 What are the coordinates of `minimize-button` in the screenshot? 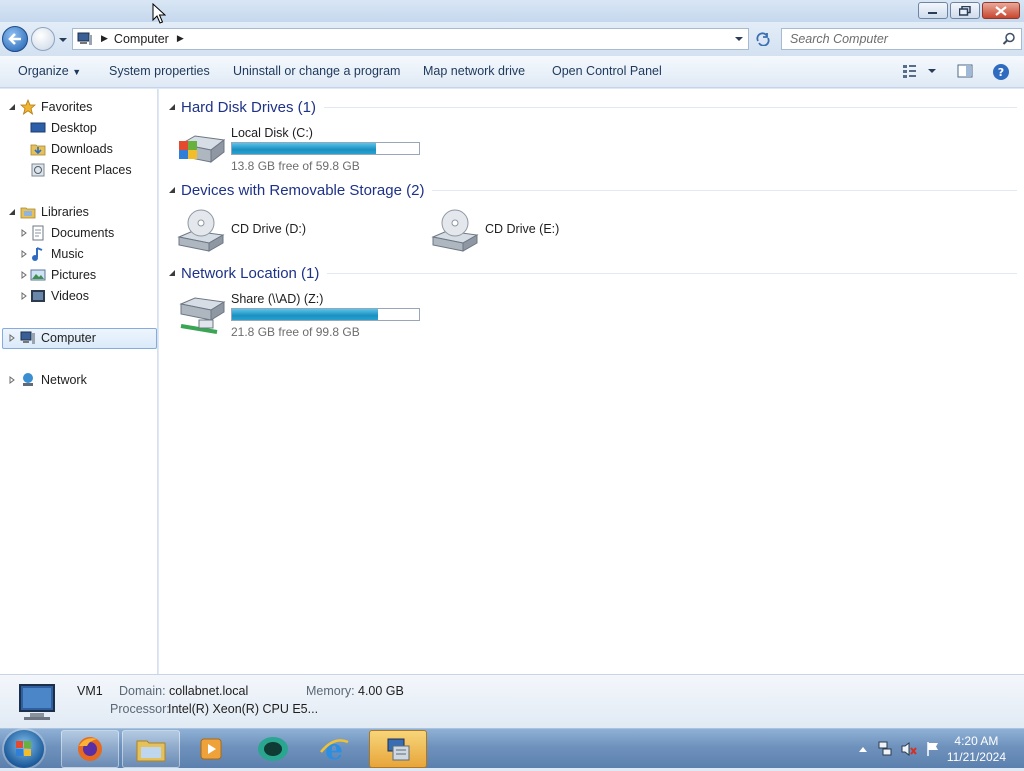 It's located at (933, 10).